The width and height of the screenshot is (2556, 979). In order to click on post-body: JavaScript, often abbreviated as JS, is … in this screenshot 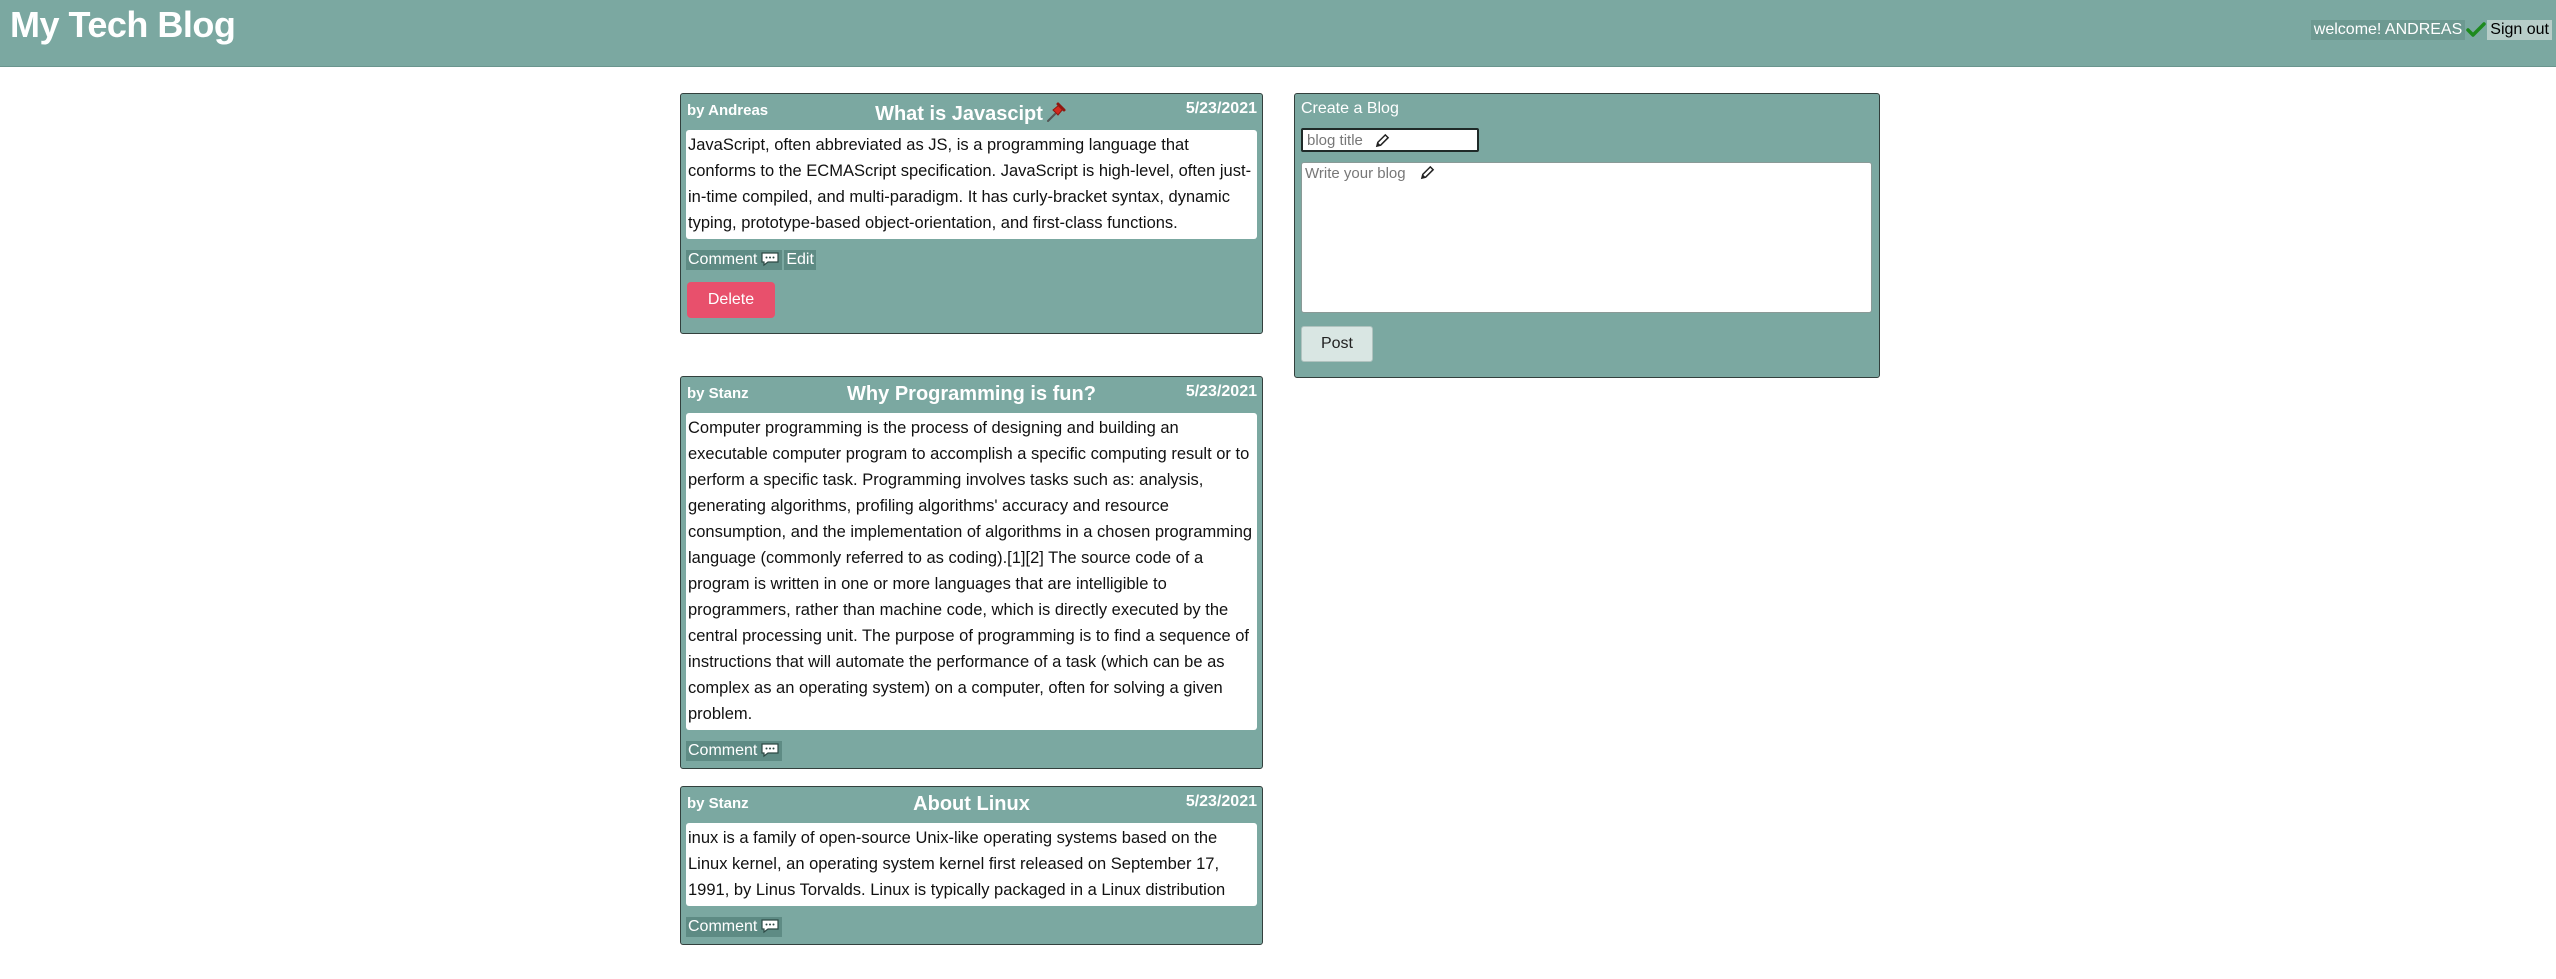, I will do `click(971, 184)`.